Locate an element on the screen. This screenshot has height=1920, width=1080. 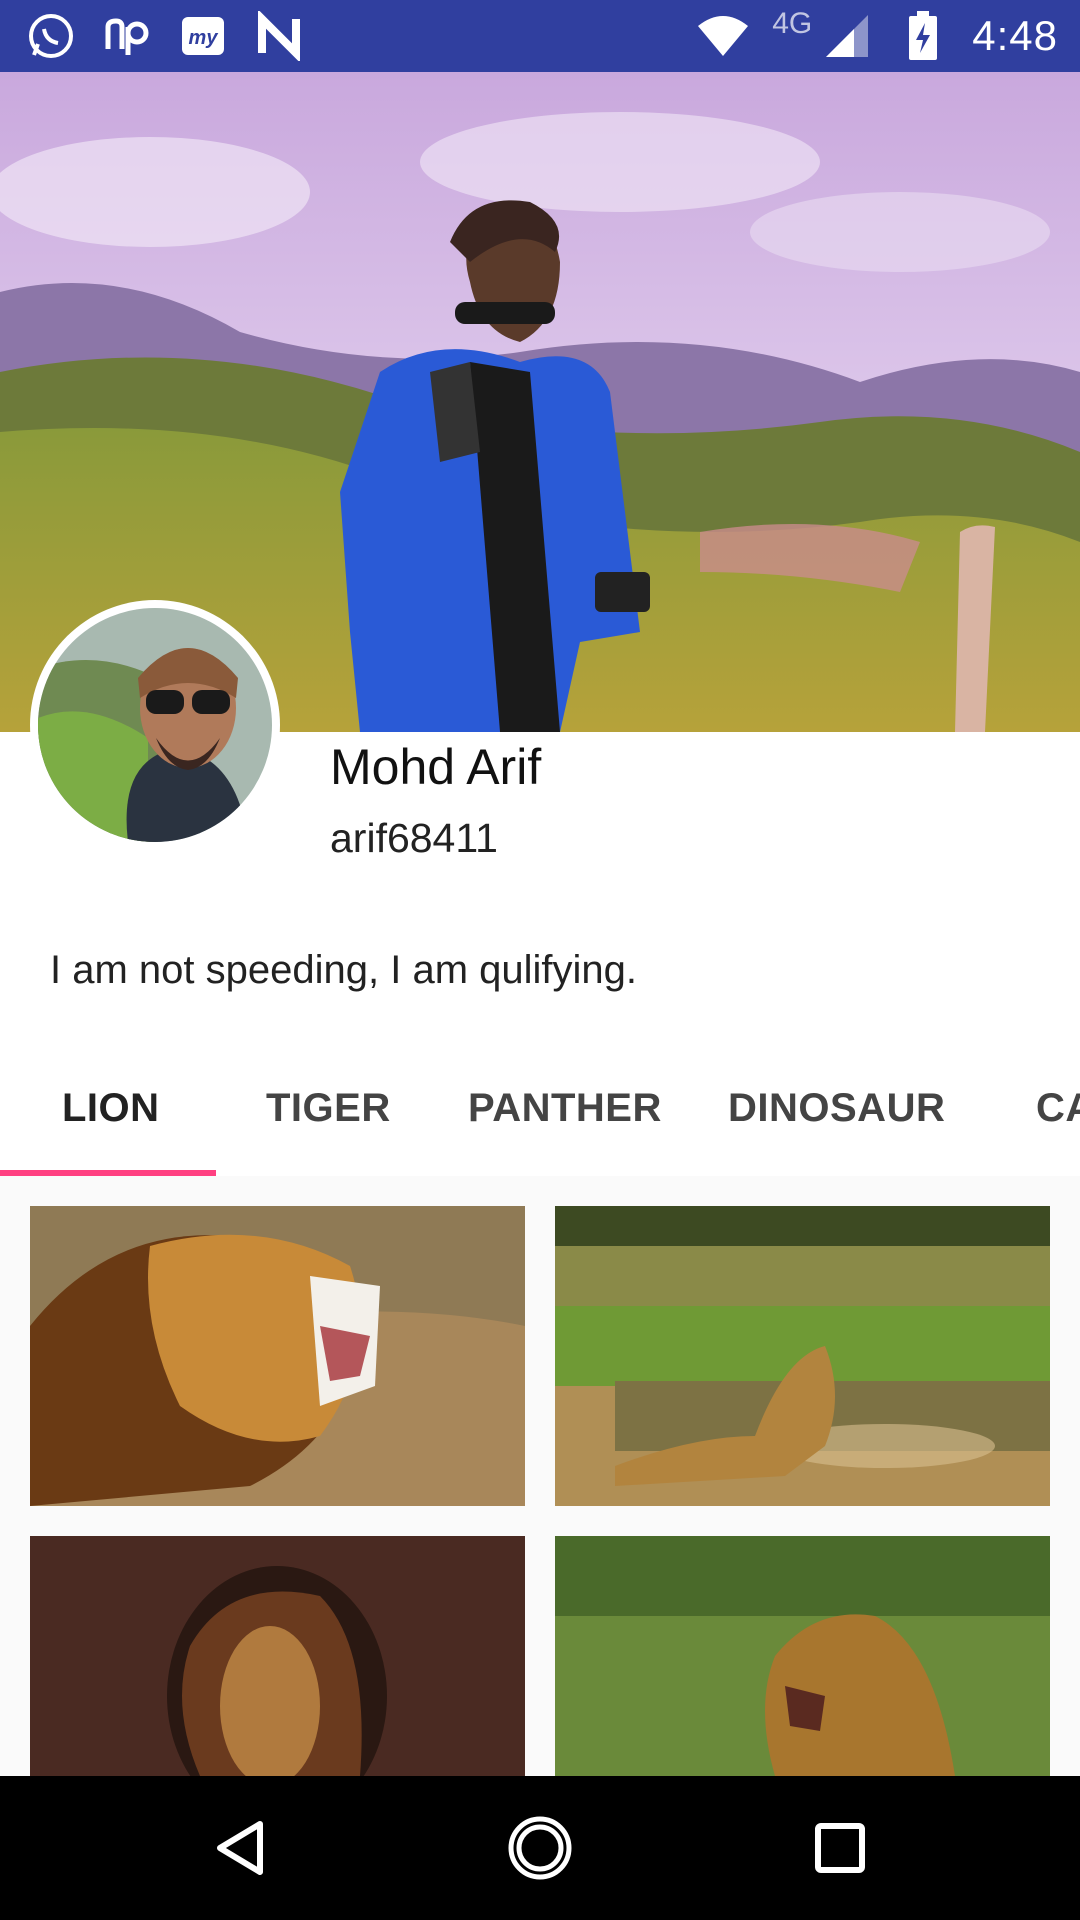
wifi-icon is located at coordinates (723, 36).